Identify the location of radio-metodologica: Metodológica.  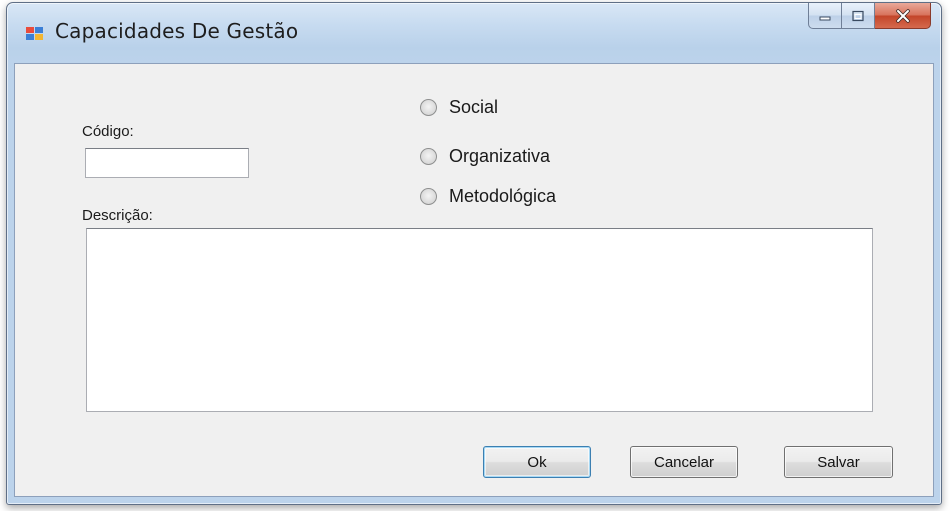
(488, 196).